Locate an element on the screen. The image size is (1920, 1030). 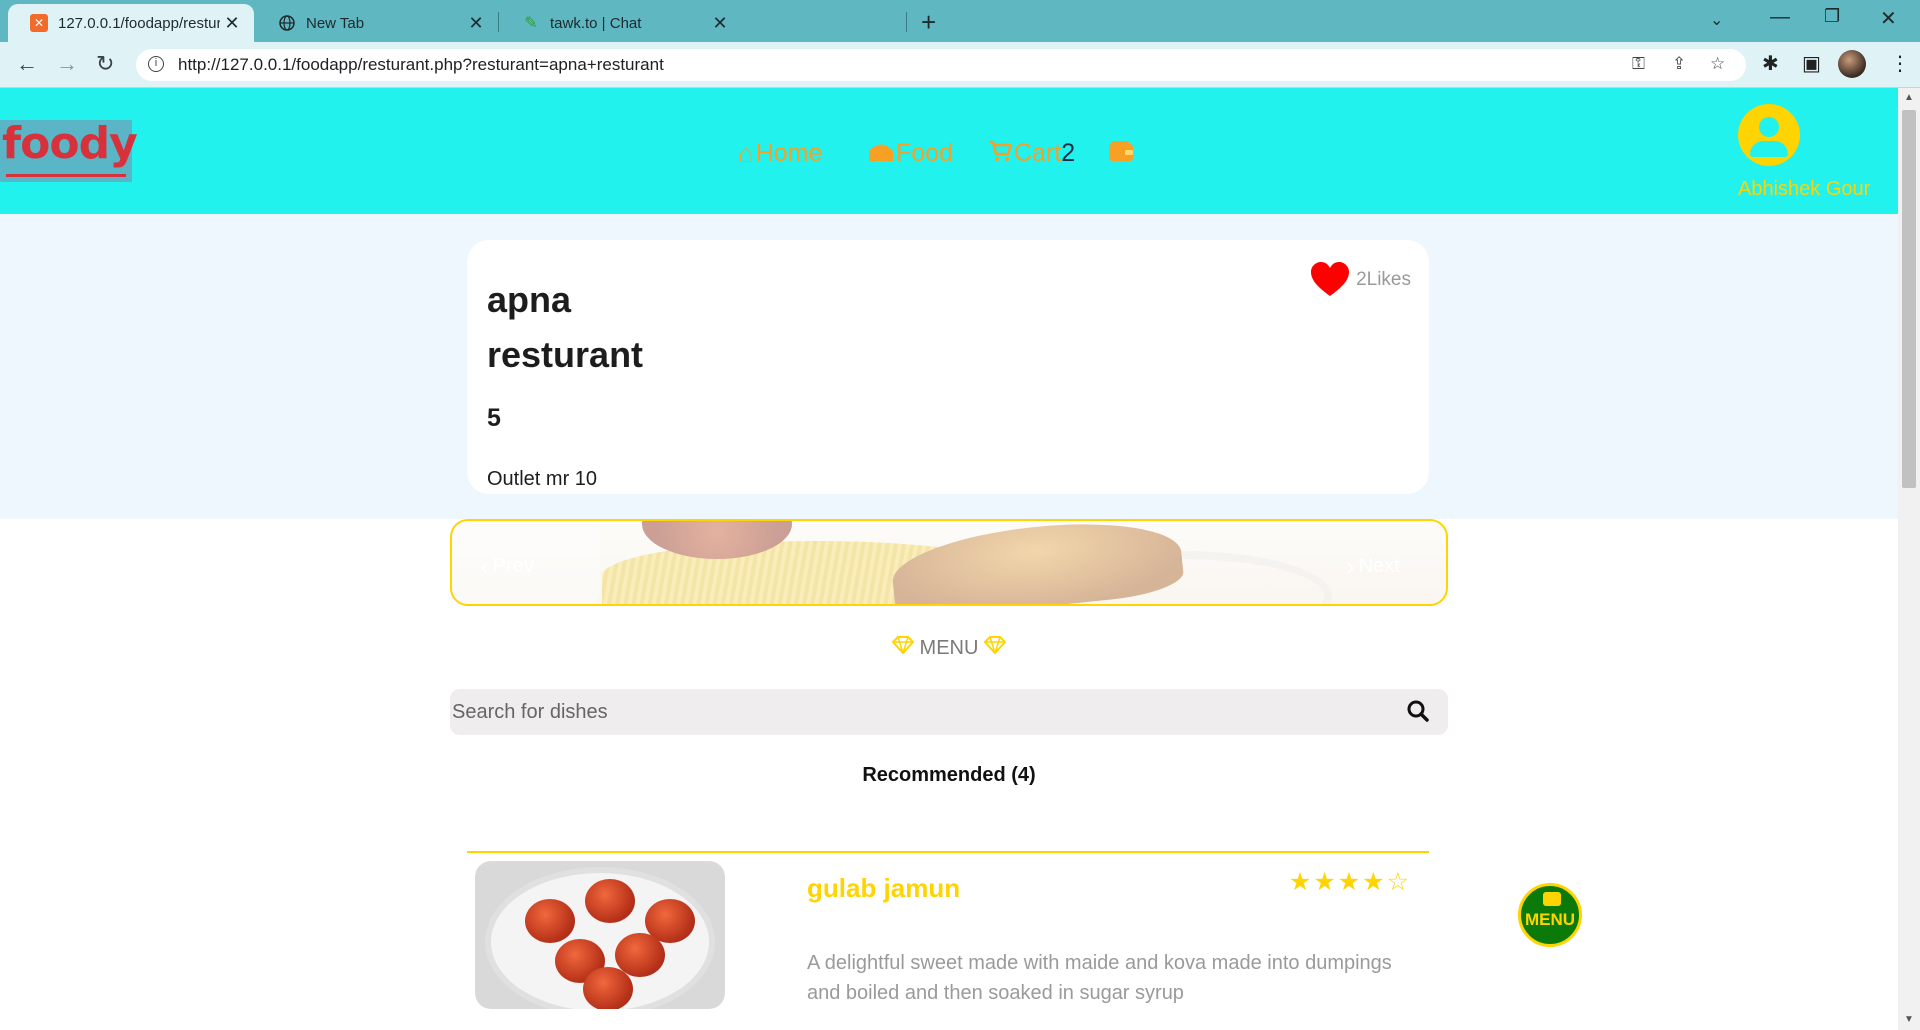
nav-home-label: Home is located at coordinates (789, 153).